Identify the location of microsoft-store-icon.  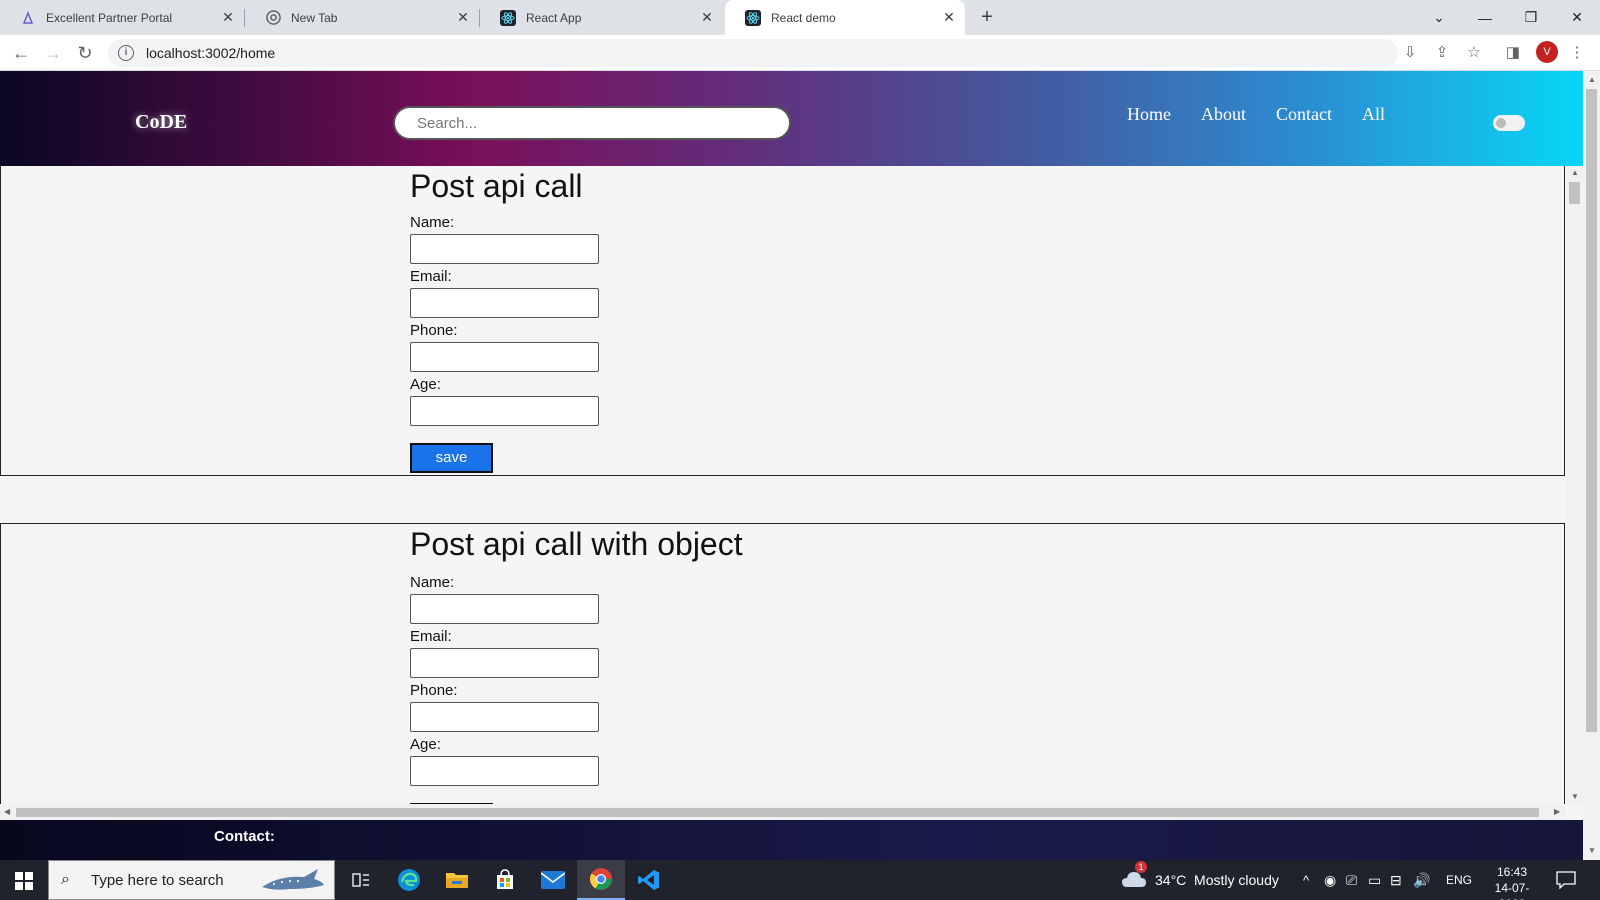
(505, 880).